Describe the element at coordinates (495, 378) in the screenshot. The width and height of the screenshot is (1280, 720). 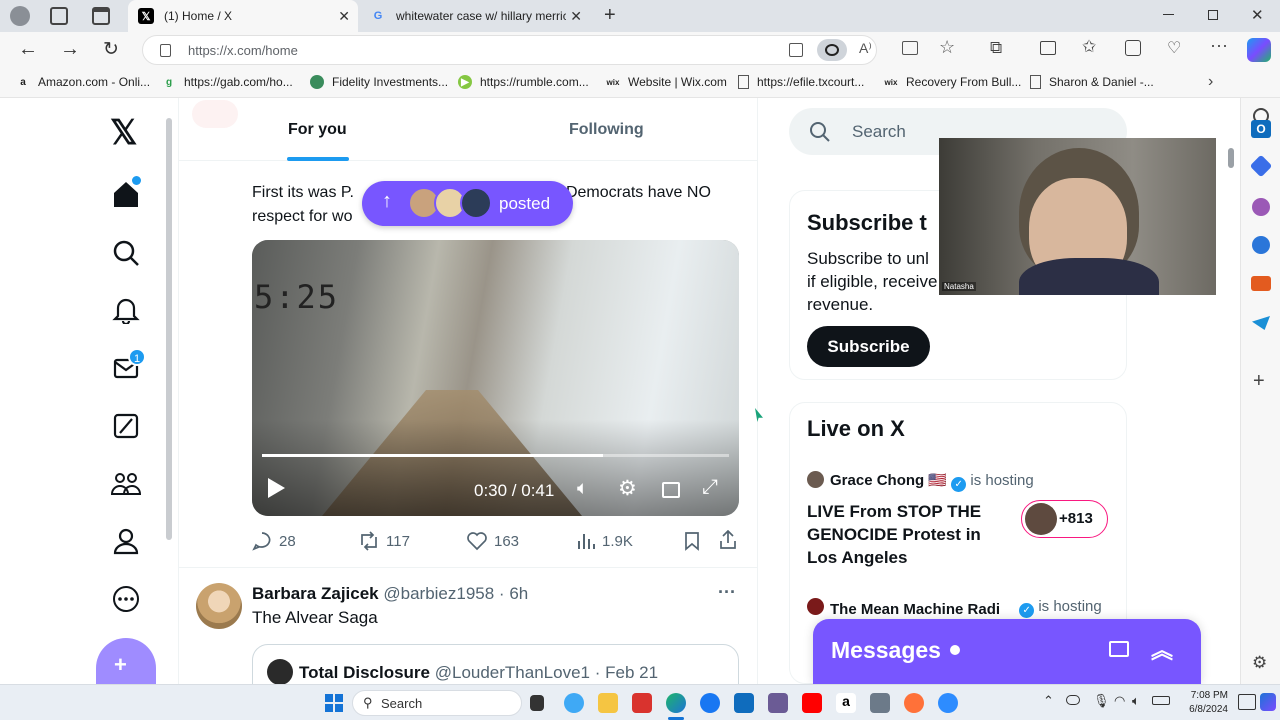
I see `video-player: 5:25 0:30 / 0:41 🔈︎ ⚙ ⤢` at that location.